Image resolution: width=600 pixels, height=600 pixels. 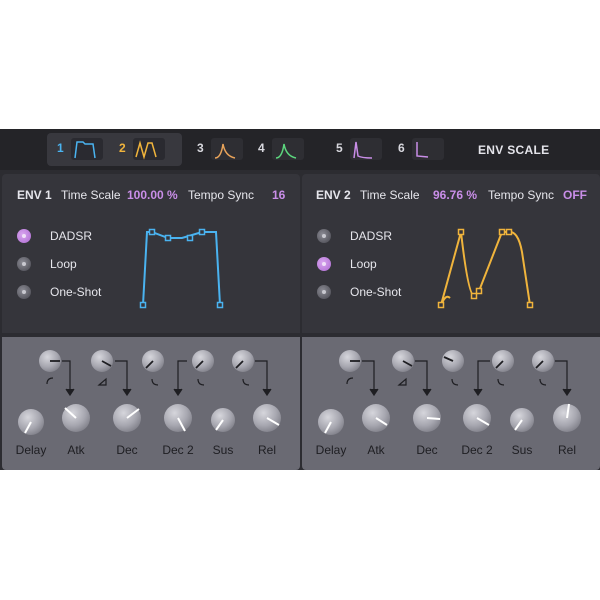 I want to click on tab-number: 5, so click(x=339, y=148).